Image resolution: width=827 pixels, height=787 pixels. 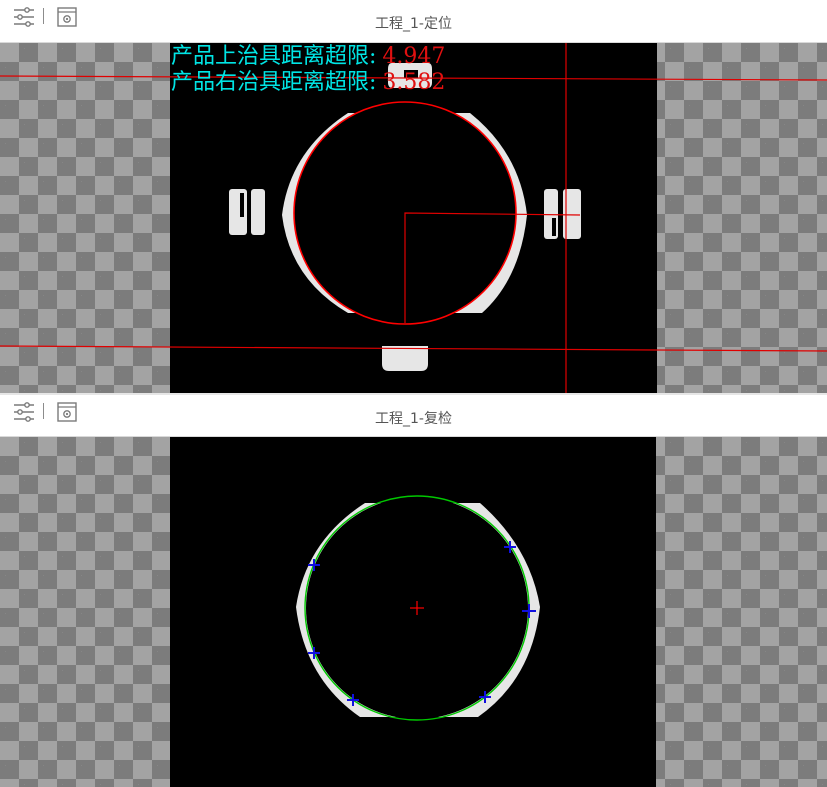 I want to click on overlay-row-right: 产品右治具距离超限: 3.582, so click(x=308, y=83).